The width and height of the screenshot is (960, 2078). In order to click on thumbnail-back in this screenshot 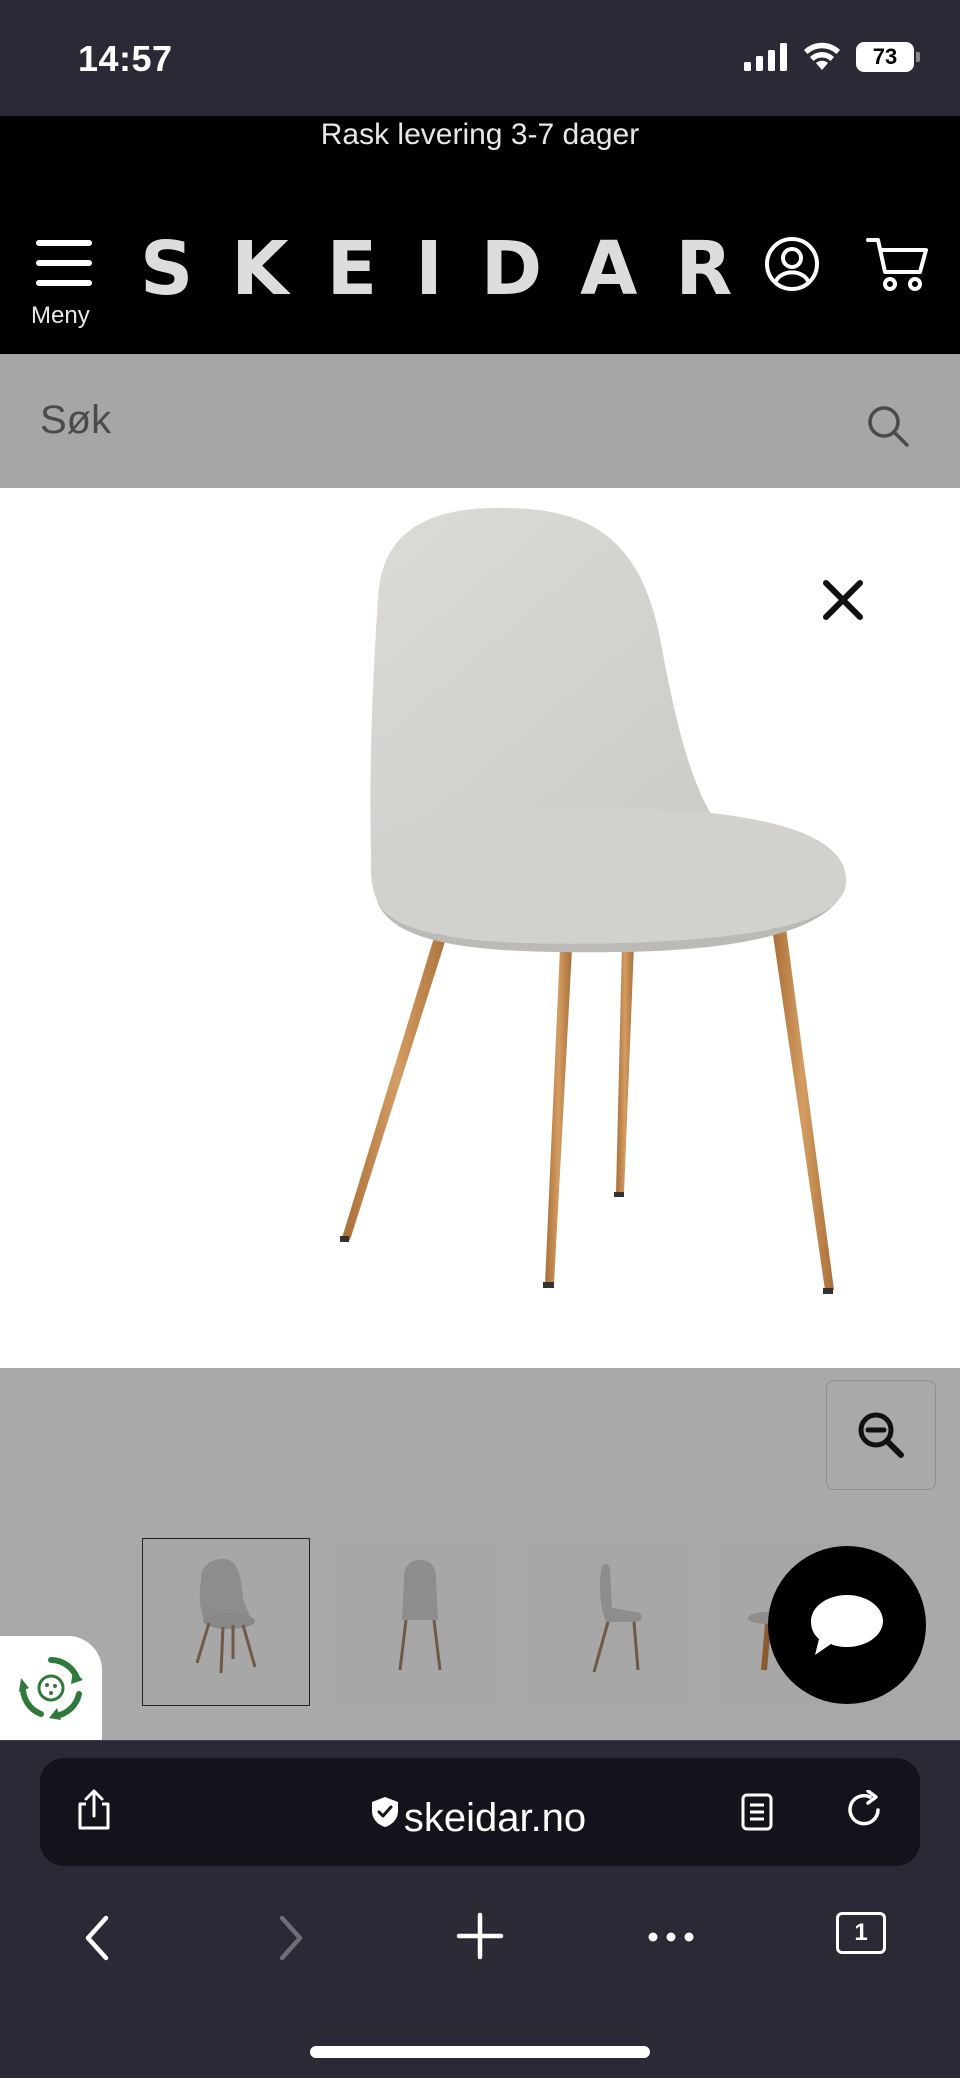, I will do `click(418, 1622)`.